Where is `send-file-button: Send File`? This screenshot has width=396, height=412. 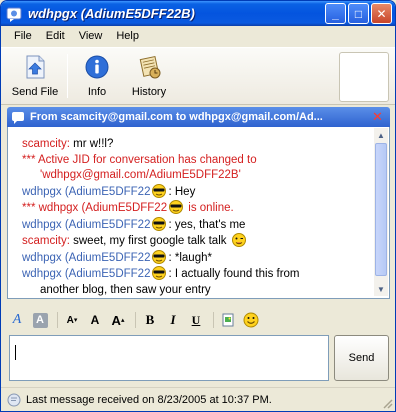 send-file-button: Send File is located at coordinates (35, 77).